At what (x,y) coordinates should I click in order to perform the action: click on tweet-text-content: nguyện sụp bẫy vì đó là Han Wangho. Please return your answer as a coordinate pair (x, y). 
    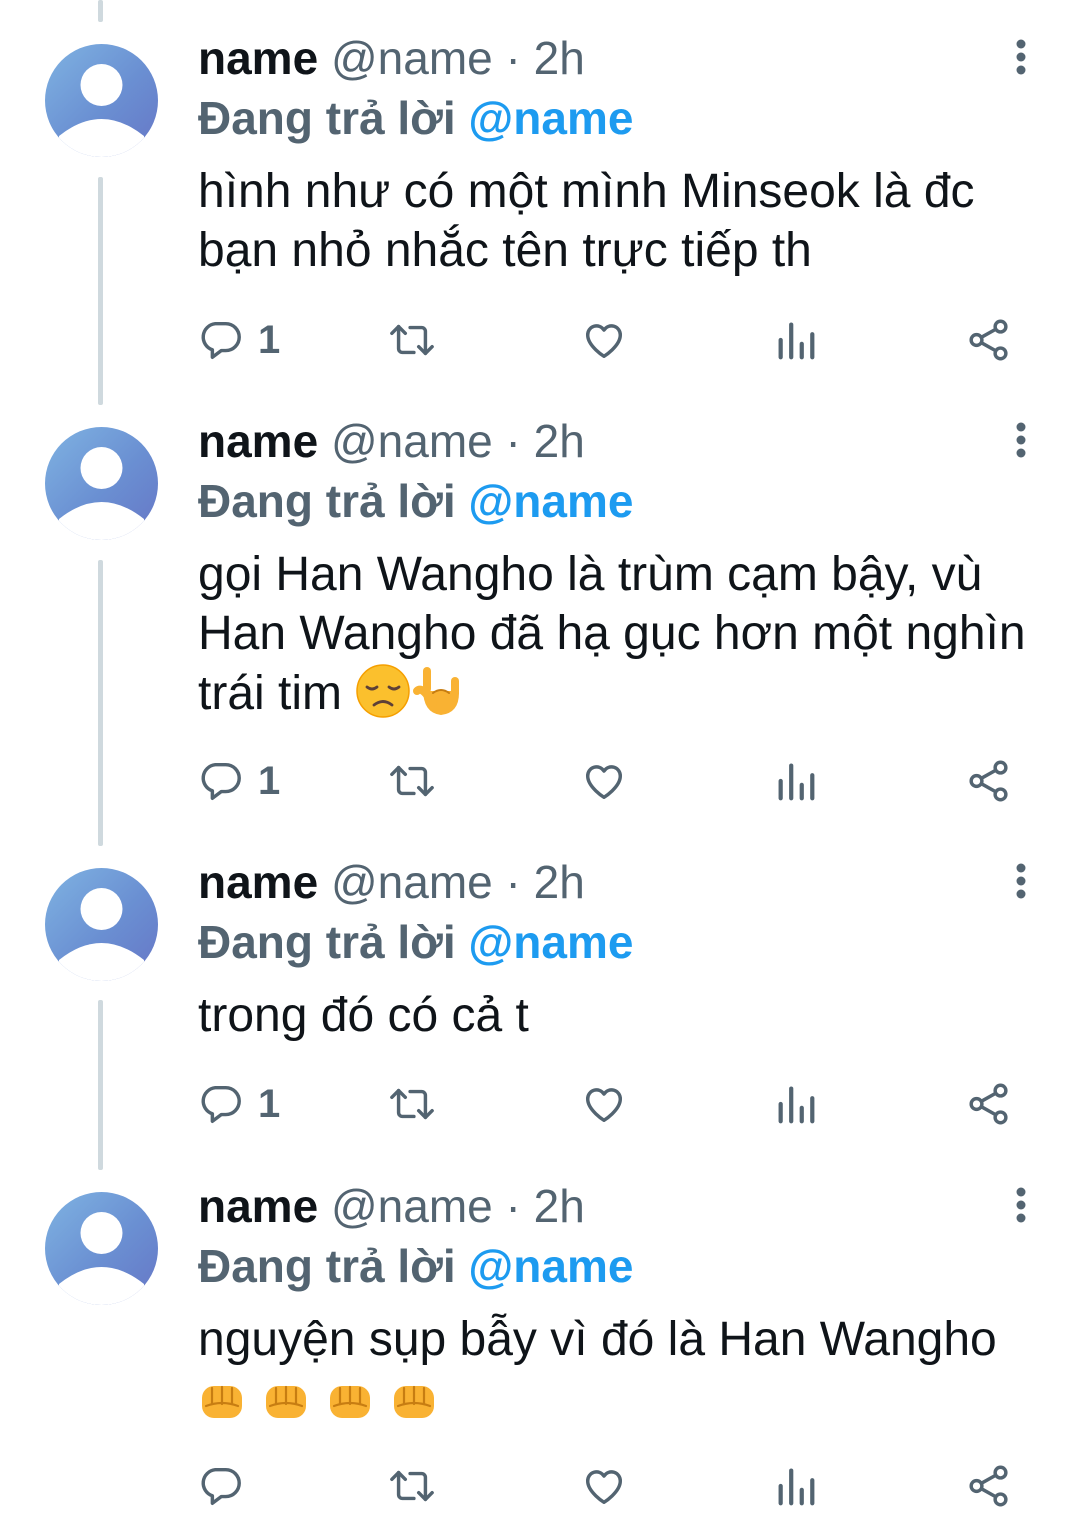
    Looking at the image, I should click on (597, 1339).